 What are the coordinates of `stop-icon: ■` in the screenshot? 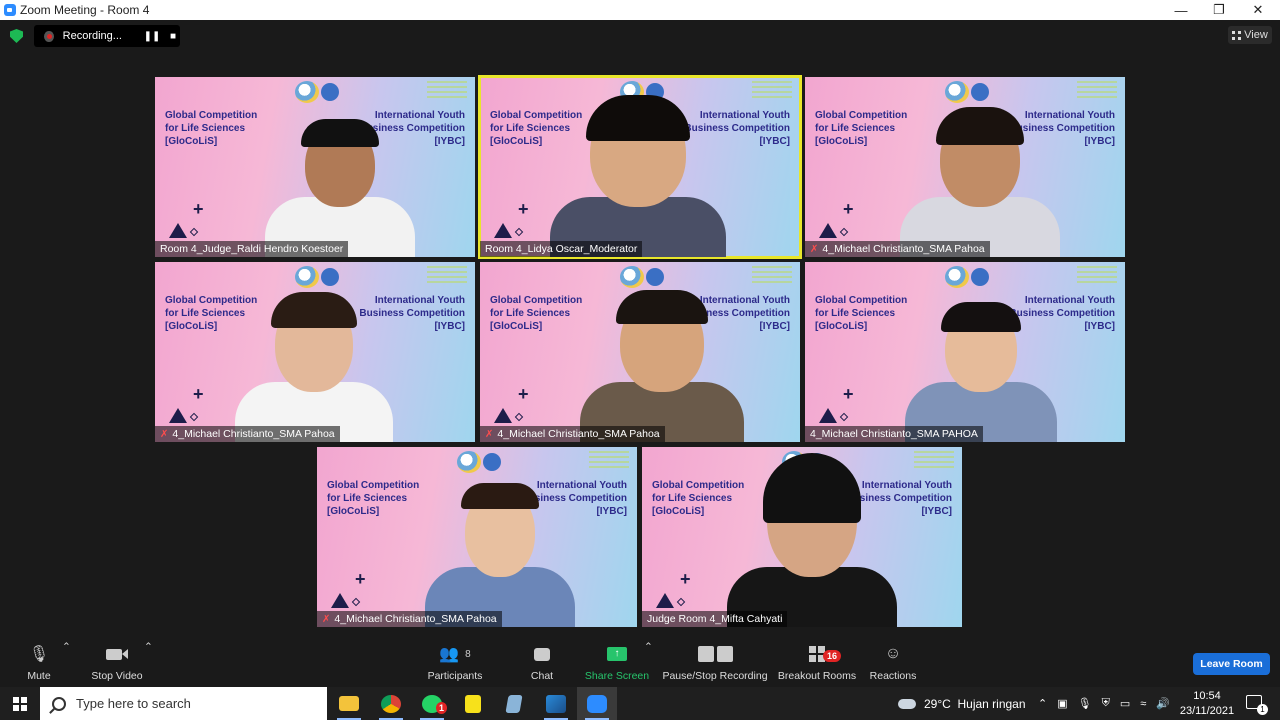 It's located at (173, 36).